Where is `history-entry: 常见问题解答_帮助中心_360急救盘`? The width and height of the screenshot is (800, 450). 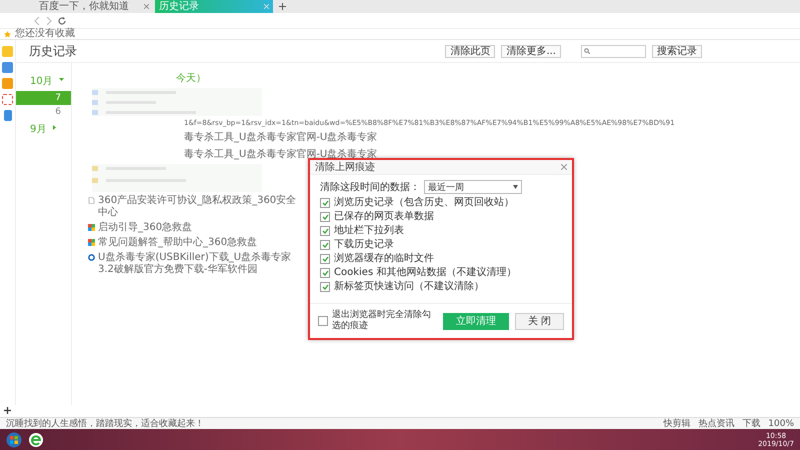
history-entry: 常见问题解答_帮助中心_360急救盘 is located at coordinates (178, 243).